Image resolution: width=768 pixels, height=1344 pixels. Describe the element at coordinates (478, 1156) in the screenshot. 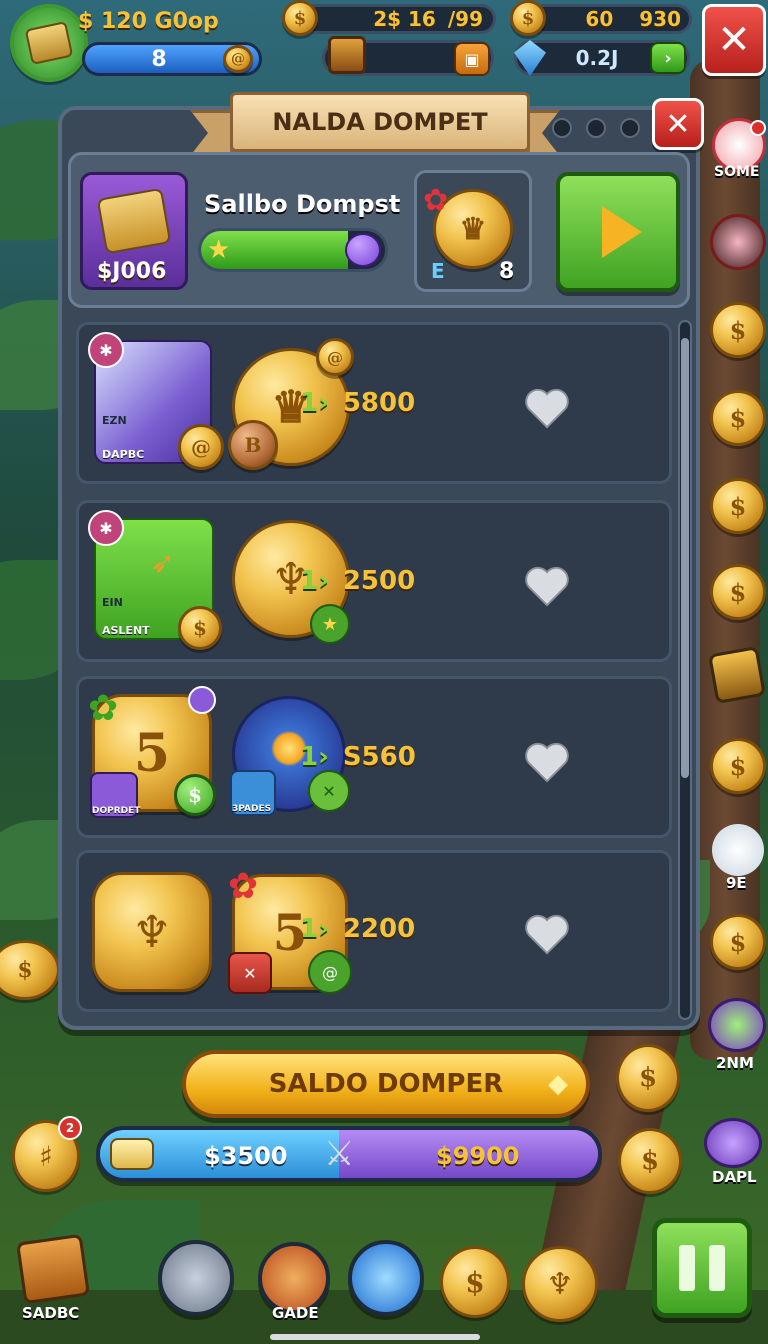

I see `progress-right-value: $9900` at that location.